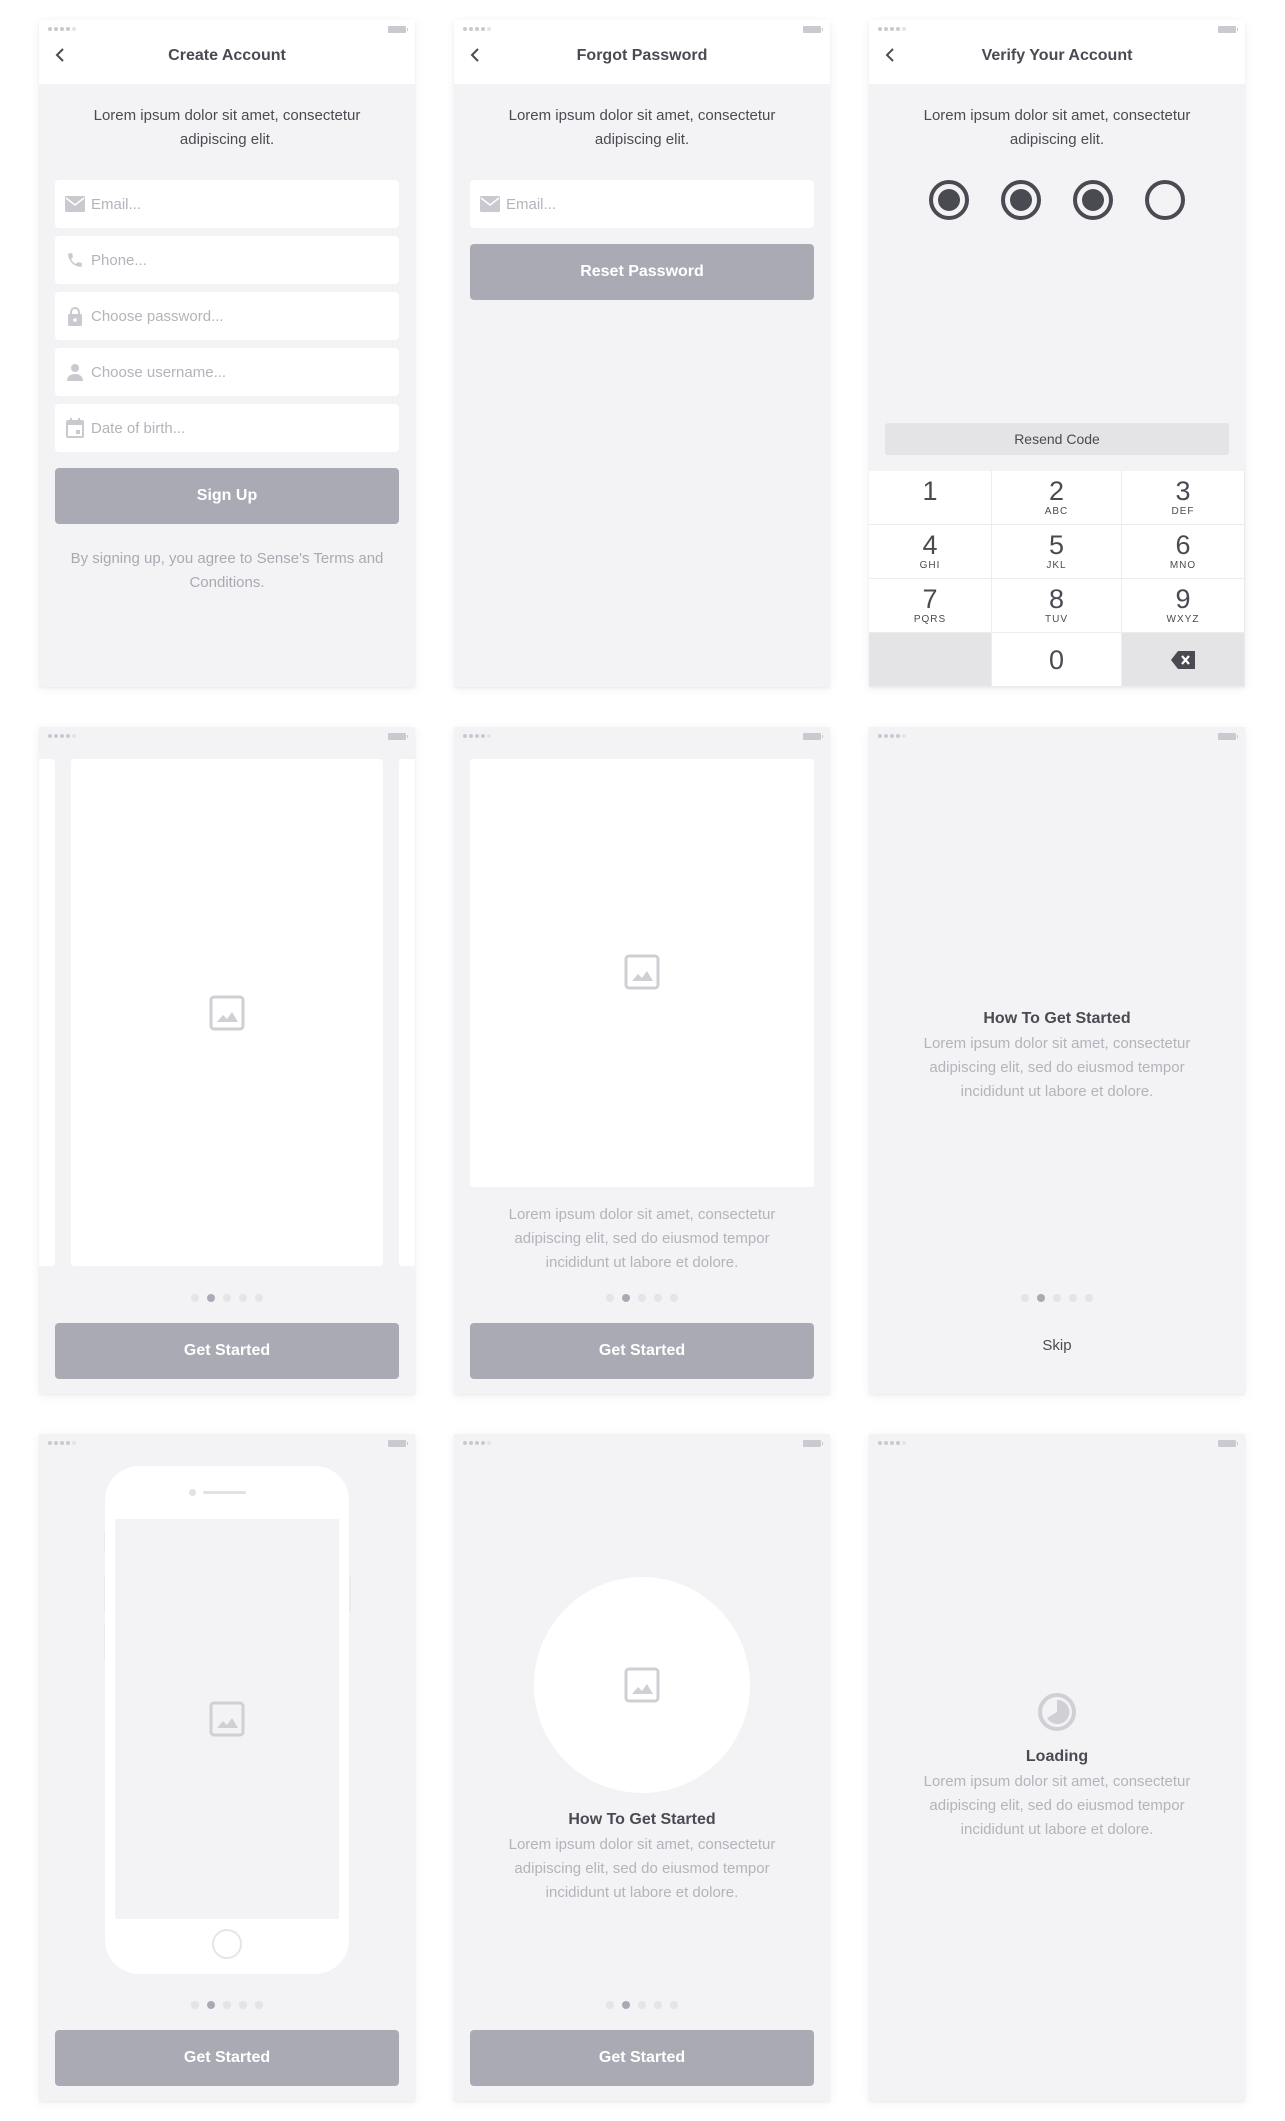 The width and height of the screenshot is (1285, 2121). I want to click on image-icon, so click(227, 1719).